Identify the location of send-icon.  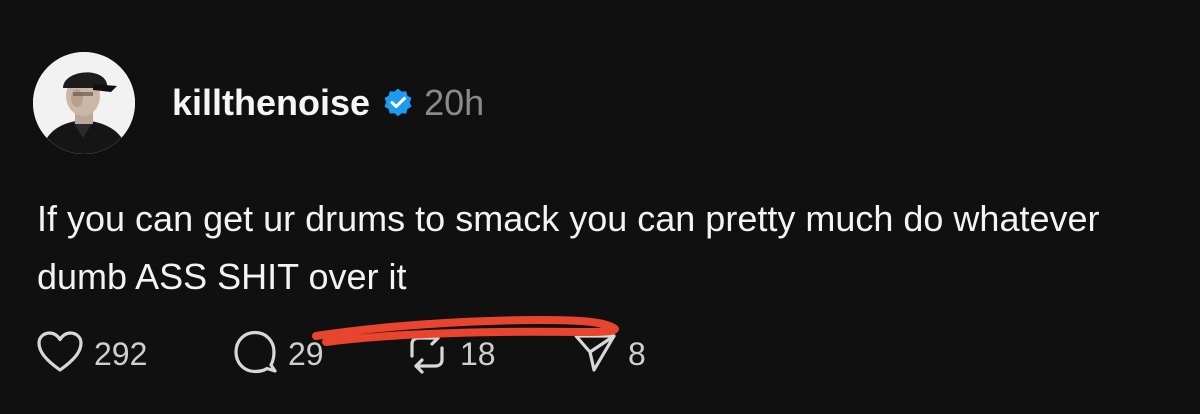
(595, 354).